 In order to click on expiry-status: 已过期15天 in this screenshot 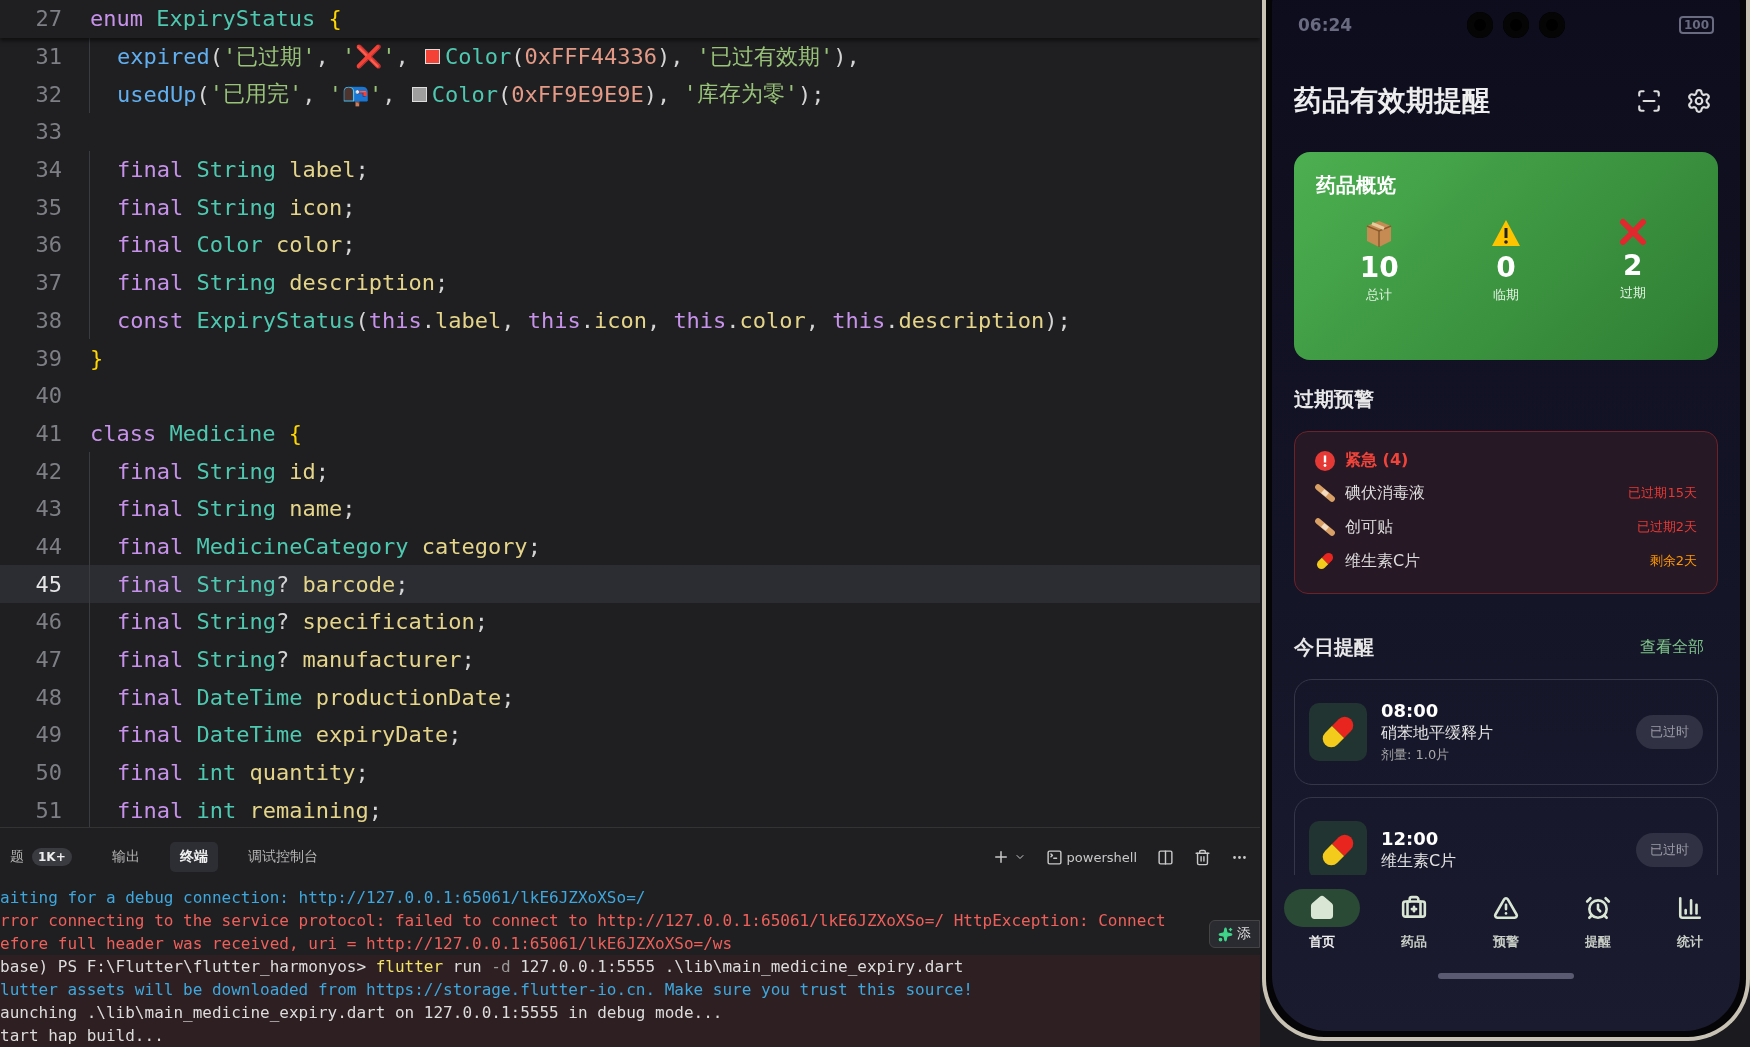, I will do `click(1662, 493)`.